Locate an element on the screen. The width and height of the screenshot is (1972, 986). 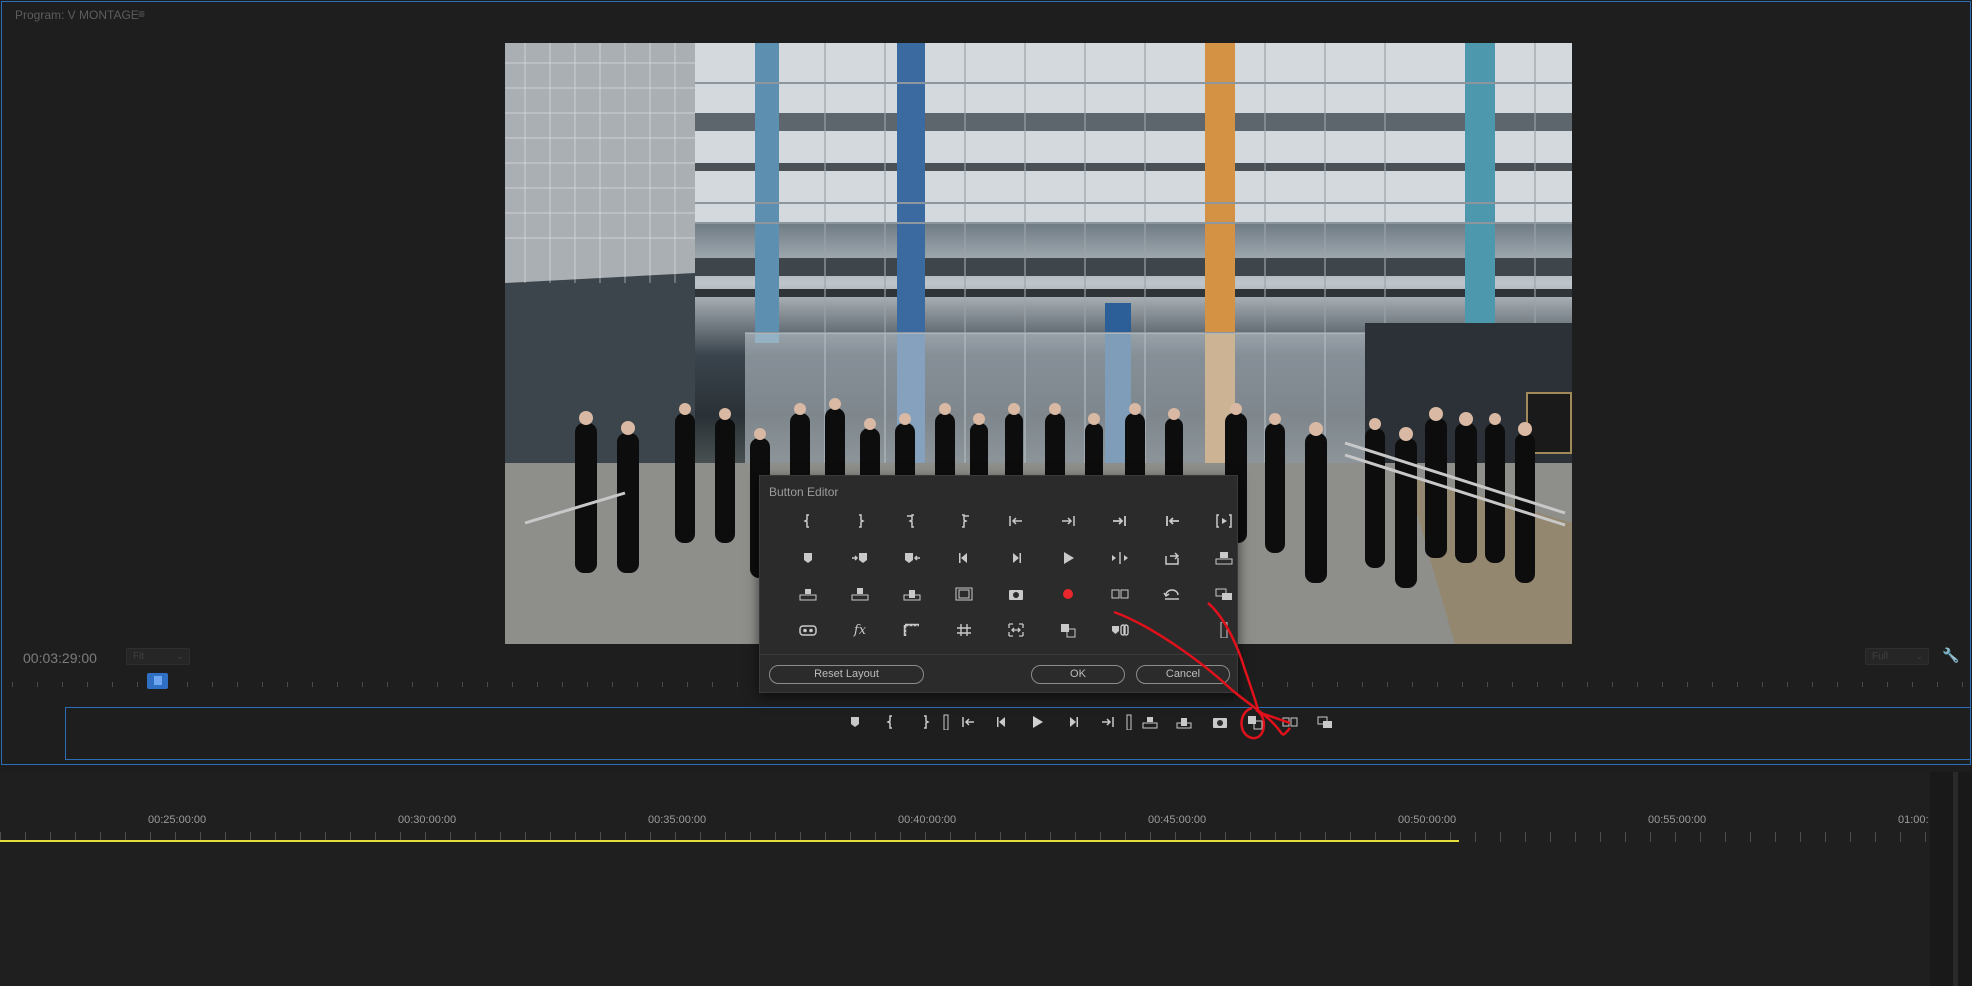
go-to-previous-marker-icon is located at coordinates (912, 558).